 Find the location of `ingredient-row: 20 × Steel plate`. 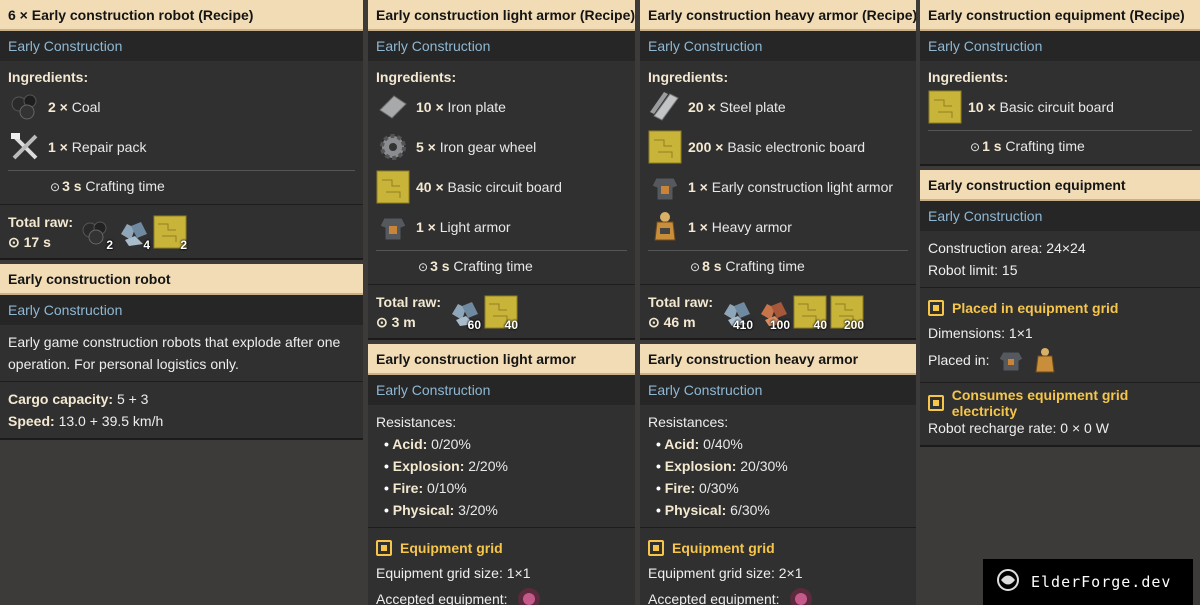

ingredient-row: 20 × Steel plate is located at coordinates (778, 107).